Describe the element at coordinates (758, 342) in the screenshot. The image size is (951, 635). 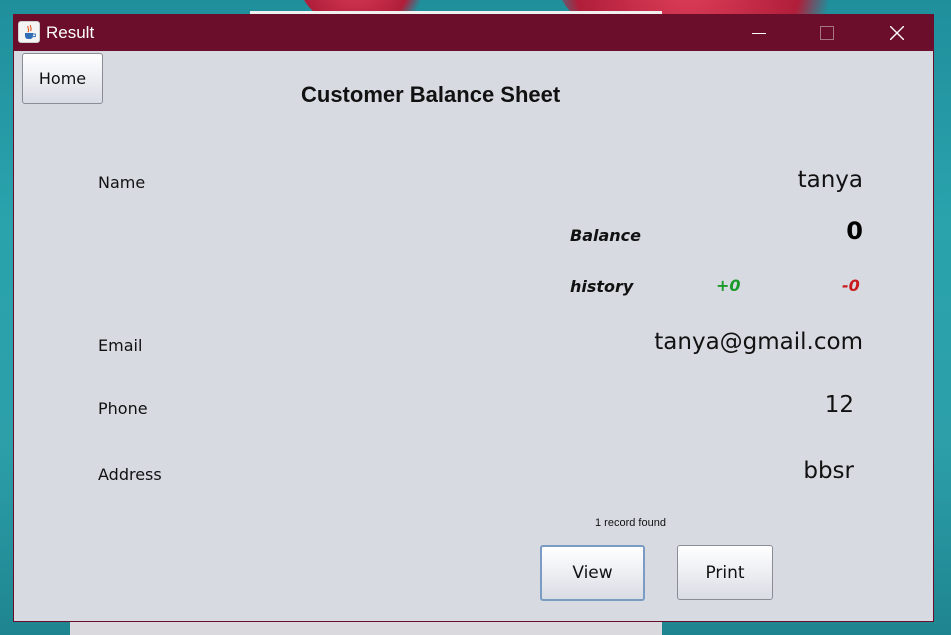
I see `email-value: tanya@gmail.com` at that location.